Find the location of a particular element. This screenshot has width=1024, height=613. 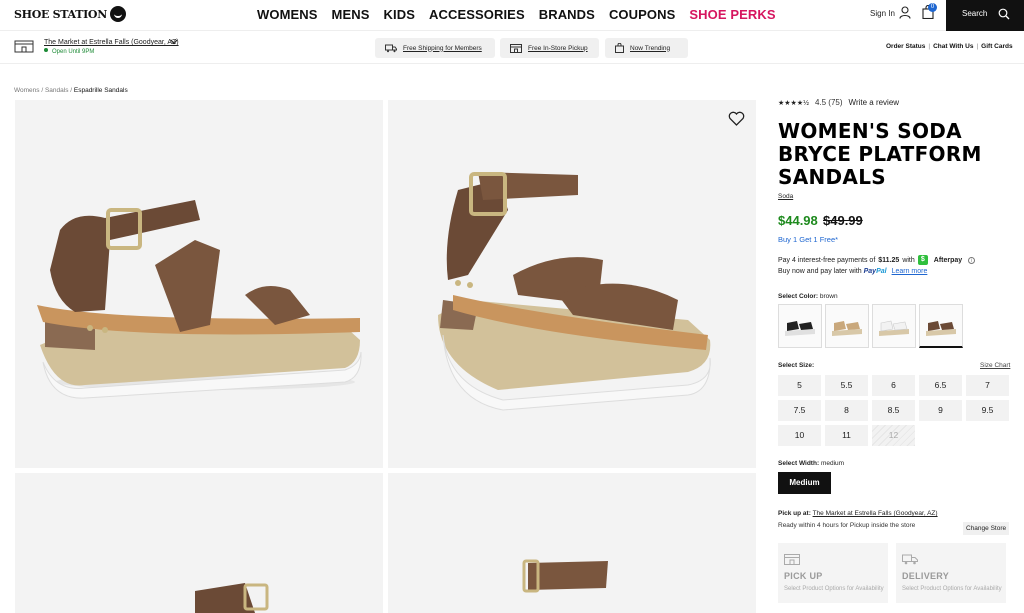

size-option-5-5: 5.5 is located at coordinates (846, 385).